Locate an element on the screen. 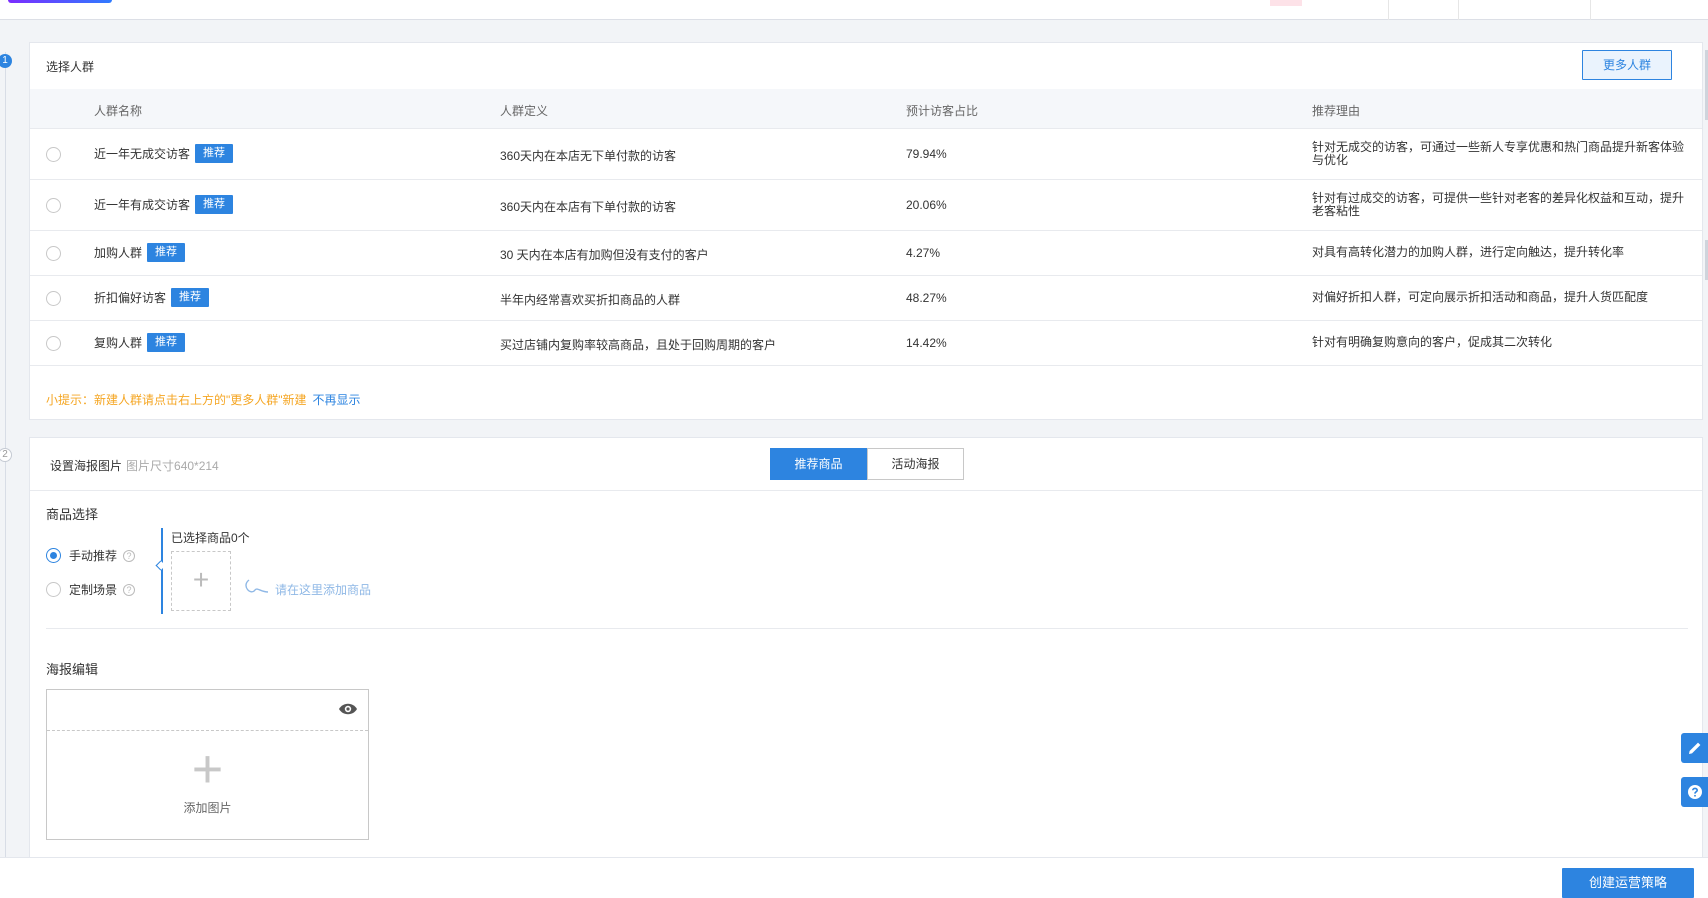  plus-icon: + is located at coordinates (207, 769).